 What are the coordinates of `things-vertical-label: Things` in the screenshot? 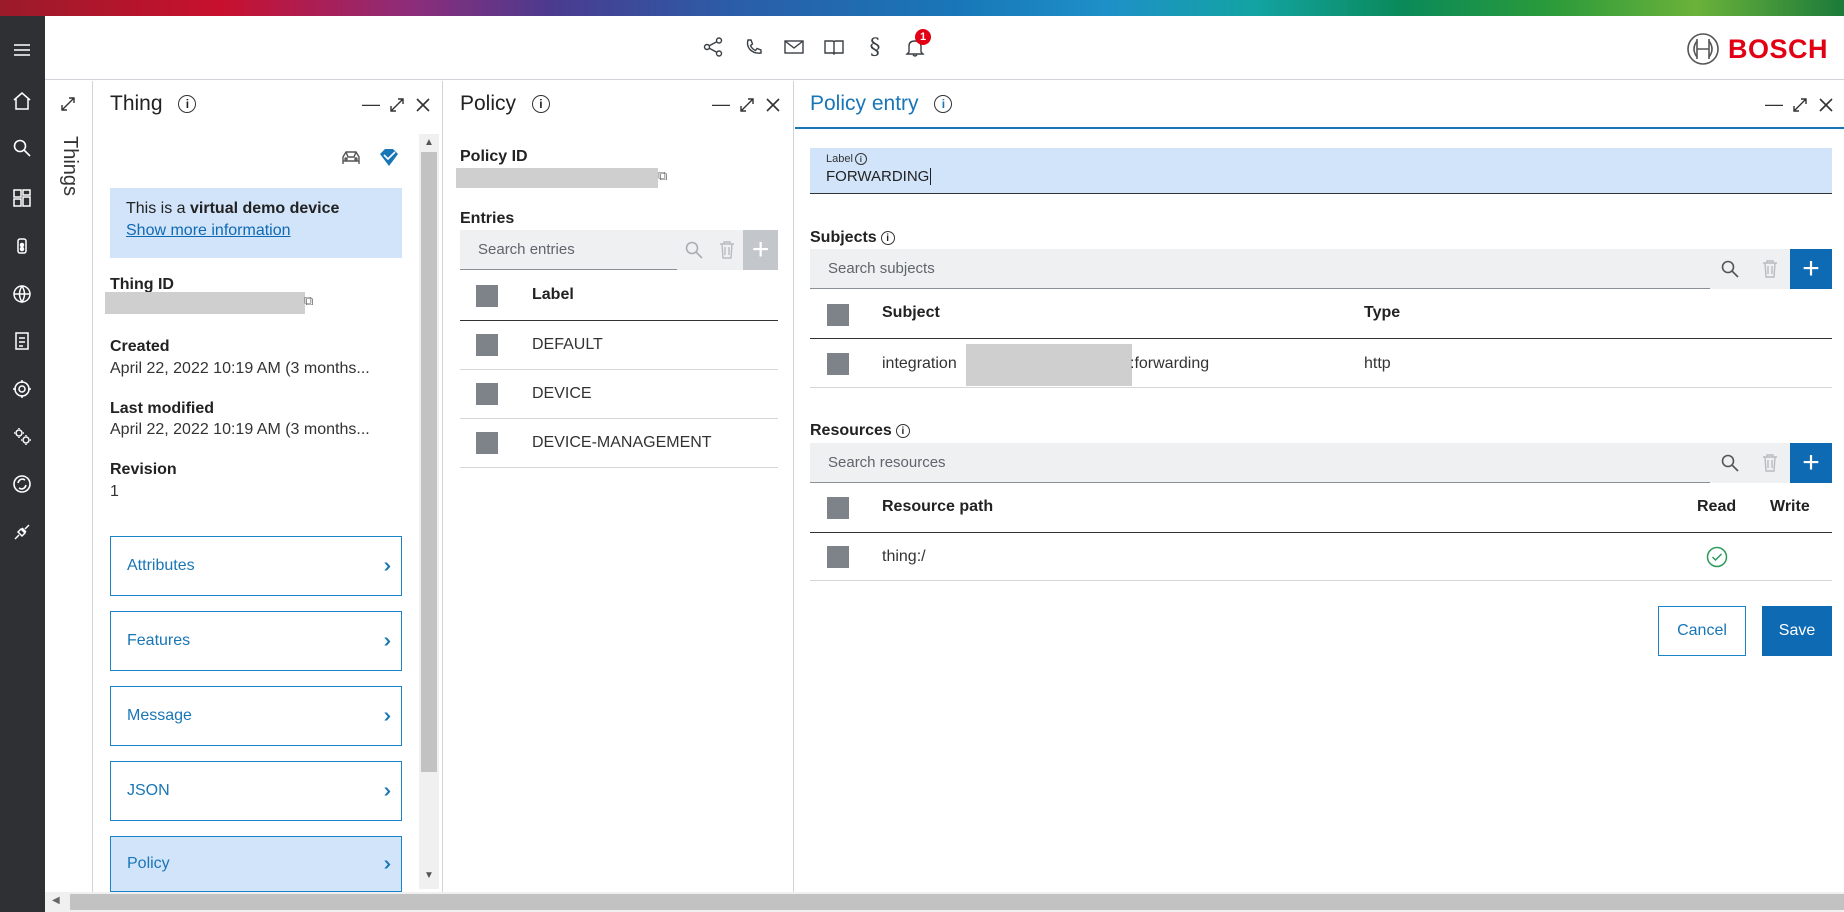 It's located at (69, 166).